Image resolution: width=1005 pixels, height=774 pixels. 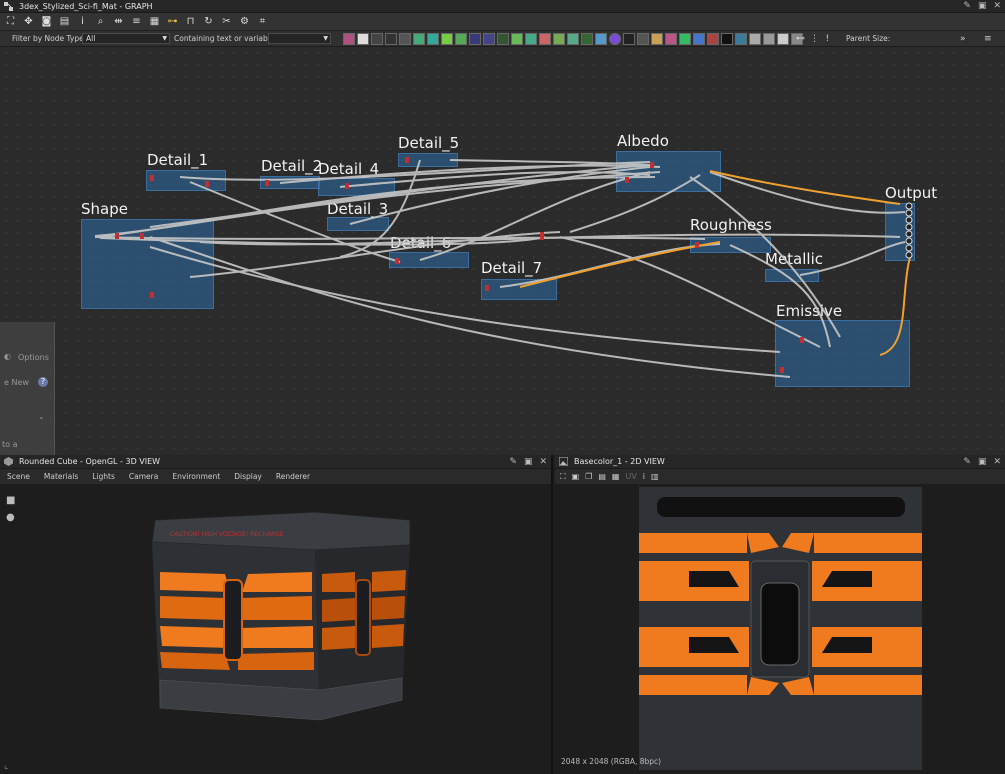 I want to click on mic-icon: ǃ, so click(x=827, y=39).